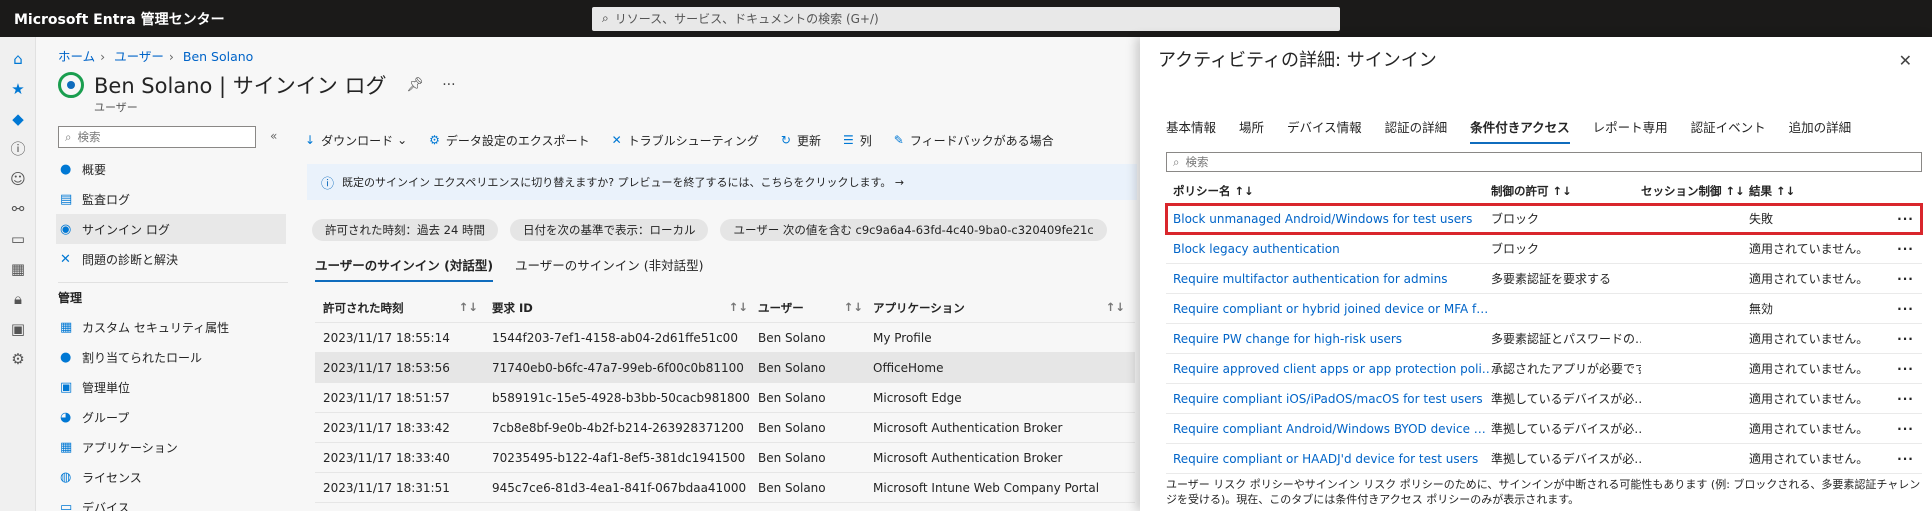 This screenshot has width=1932, height=511. I want to click on tab-auth-details: 認証の詳細, so click(1416, 130).